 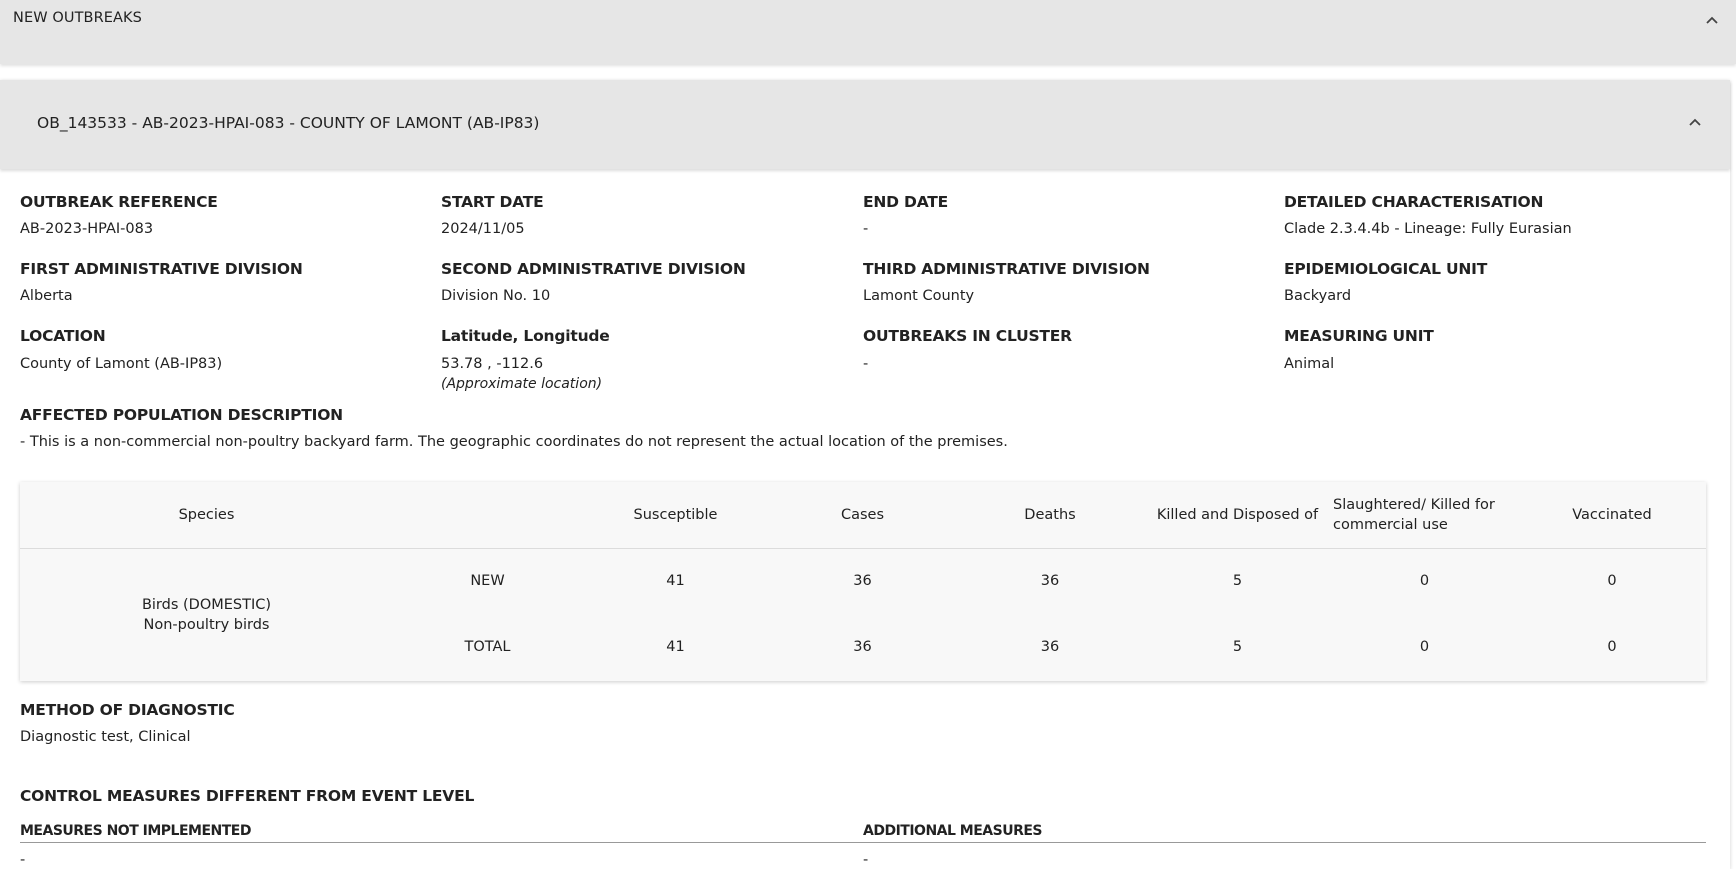 What do you see at coordinates (863, 842) in the screenshot?
I see `control-measures-divider` at bounding box center [863, 842].